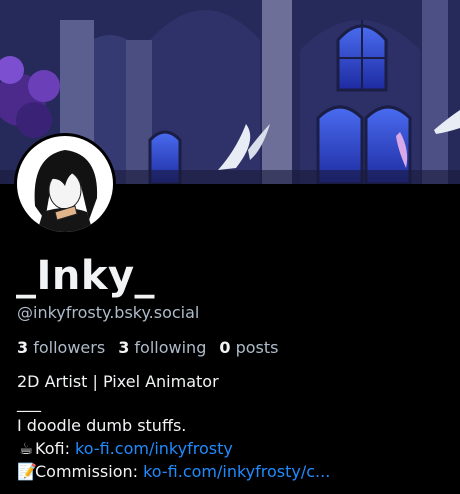 Image resolution: width=460 pixels, height=494 pixels. I want to click on bio-line-kofi: ☕ Kofi: ko-fi.com/inkyfrosty, so click(173, 448).